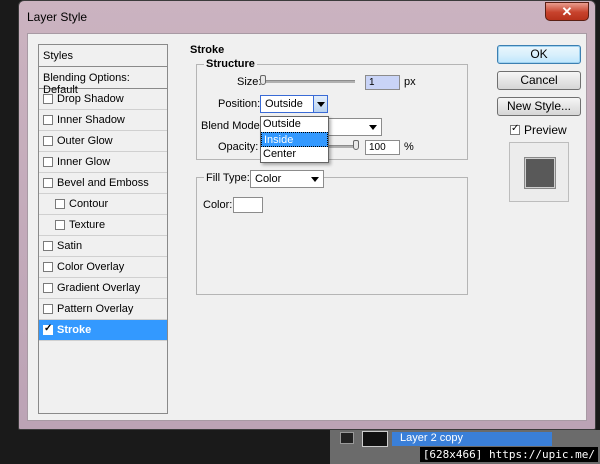  Describe the element at coordinates (332, 236) in the screenshot. I see `fill-group` at that location.